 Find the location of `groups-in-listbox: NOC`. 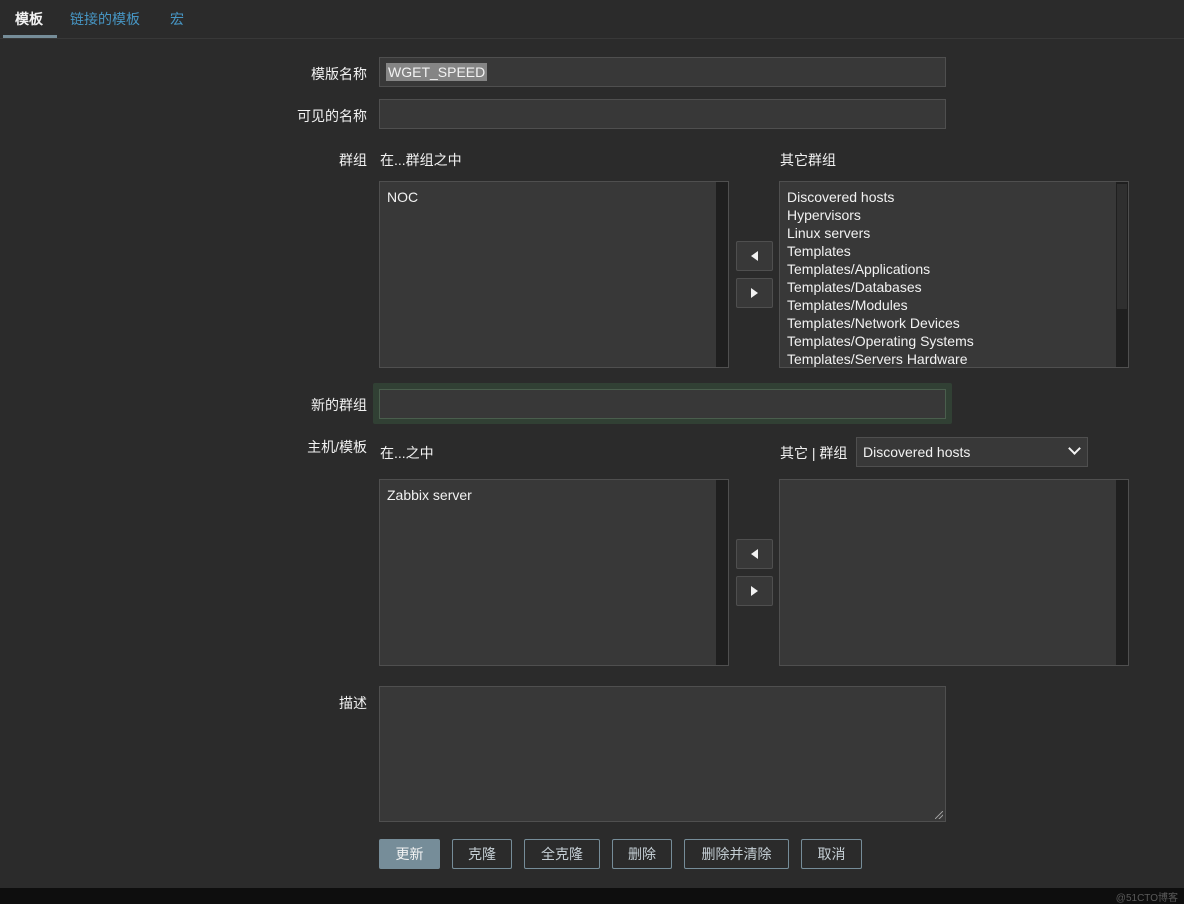

groups-in-listbox: NOC is located at coordinates (554, 274).